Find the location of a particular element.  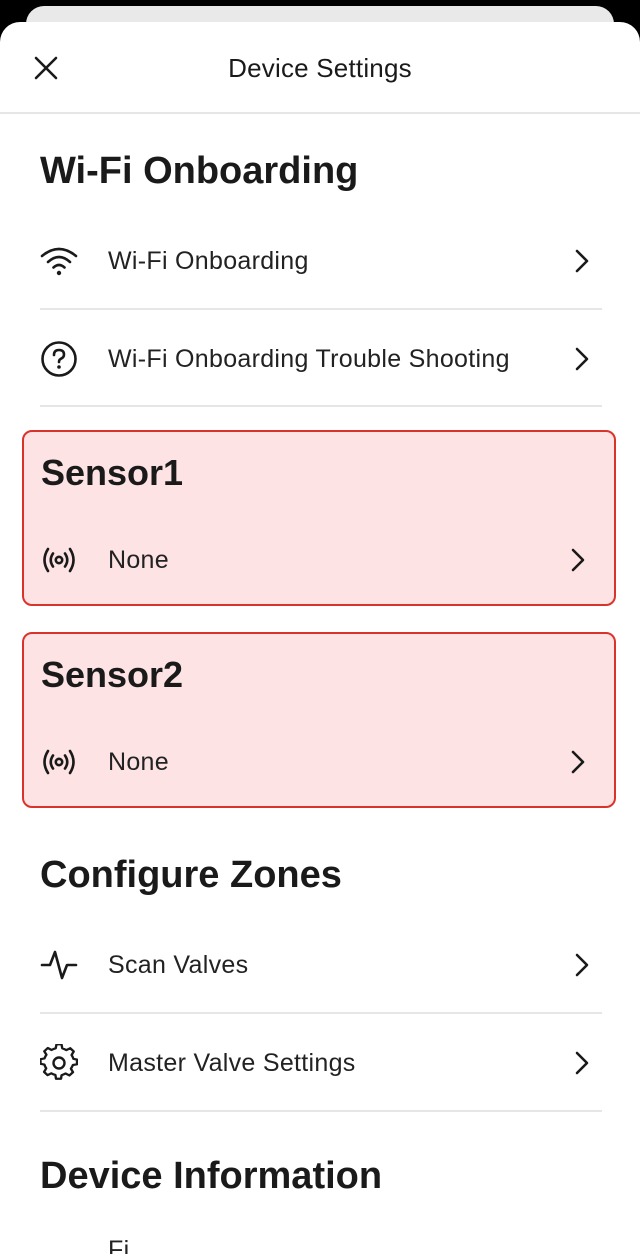

sensor2-card: Sensor2 None is located at coordinates (319, 720).